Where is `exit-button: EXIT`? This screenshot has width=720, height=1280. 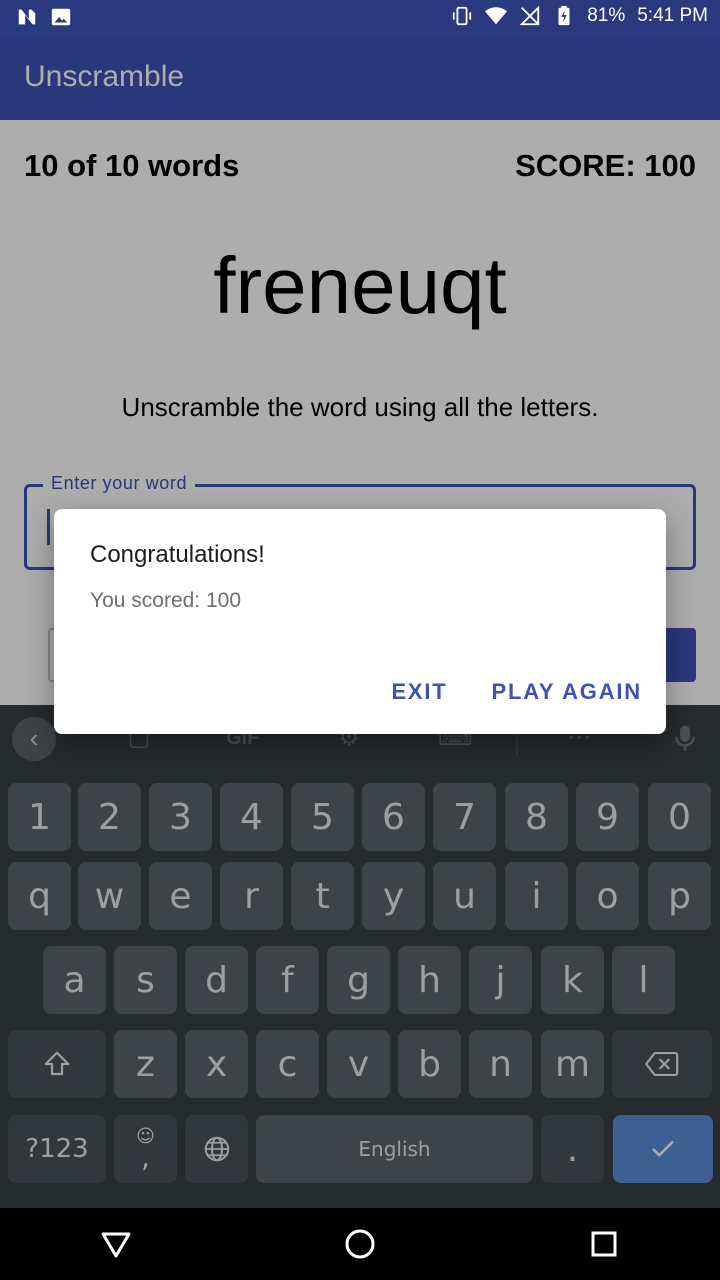
exit-button: EXIT is located at coordinates (419, 692).